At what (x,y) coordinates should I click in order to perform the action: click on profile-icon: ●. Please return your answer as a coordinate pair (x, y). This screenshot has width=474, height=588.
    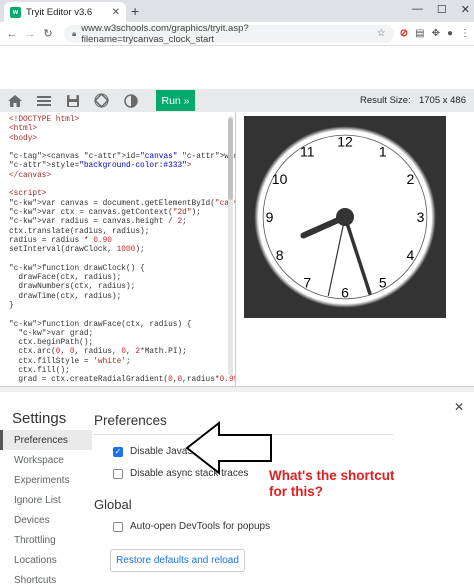
    Looking at the image, I should click on (450, 33).